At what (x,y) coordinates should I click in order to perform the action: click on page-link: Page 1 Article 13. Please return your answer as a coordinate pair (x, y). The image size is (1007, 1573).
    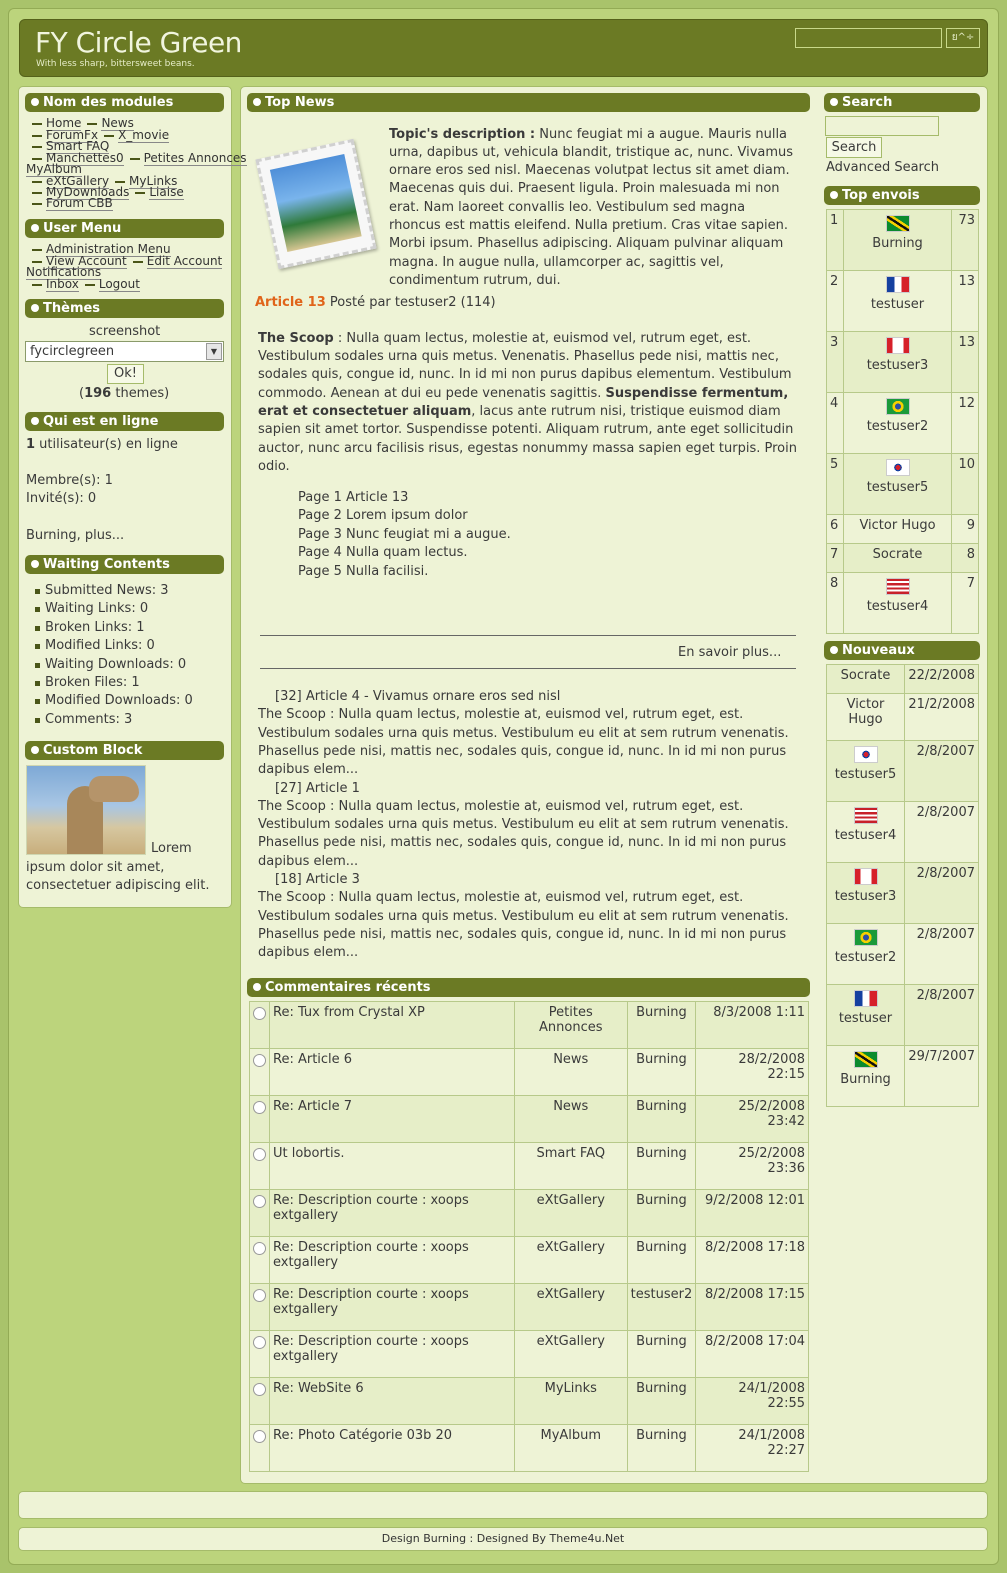
    Looking at the image, I should click on (353, 497).